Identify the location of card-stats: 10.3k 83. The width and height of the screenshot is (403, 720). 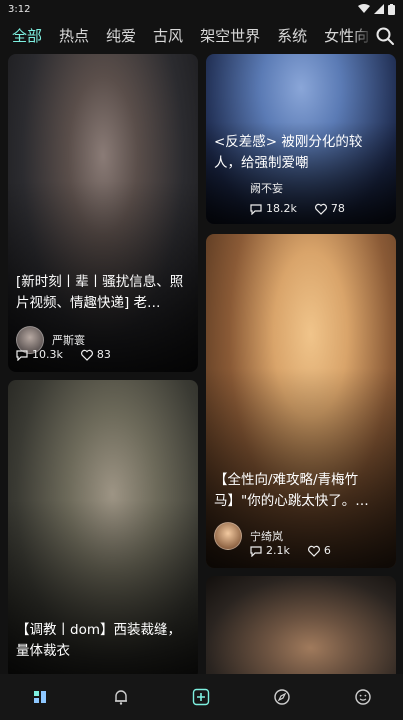
(63, 354).